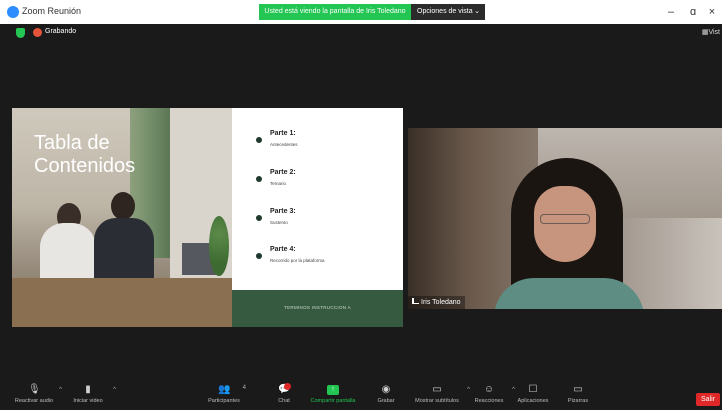 The height and width of the screenshot is (410, 722). What do you see at coordinates (441, 397) in the screenshot?
I see `captions-button: ▭ ^ Mostrar subtítulos` at bounding box center [441, 397].